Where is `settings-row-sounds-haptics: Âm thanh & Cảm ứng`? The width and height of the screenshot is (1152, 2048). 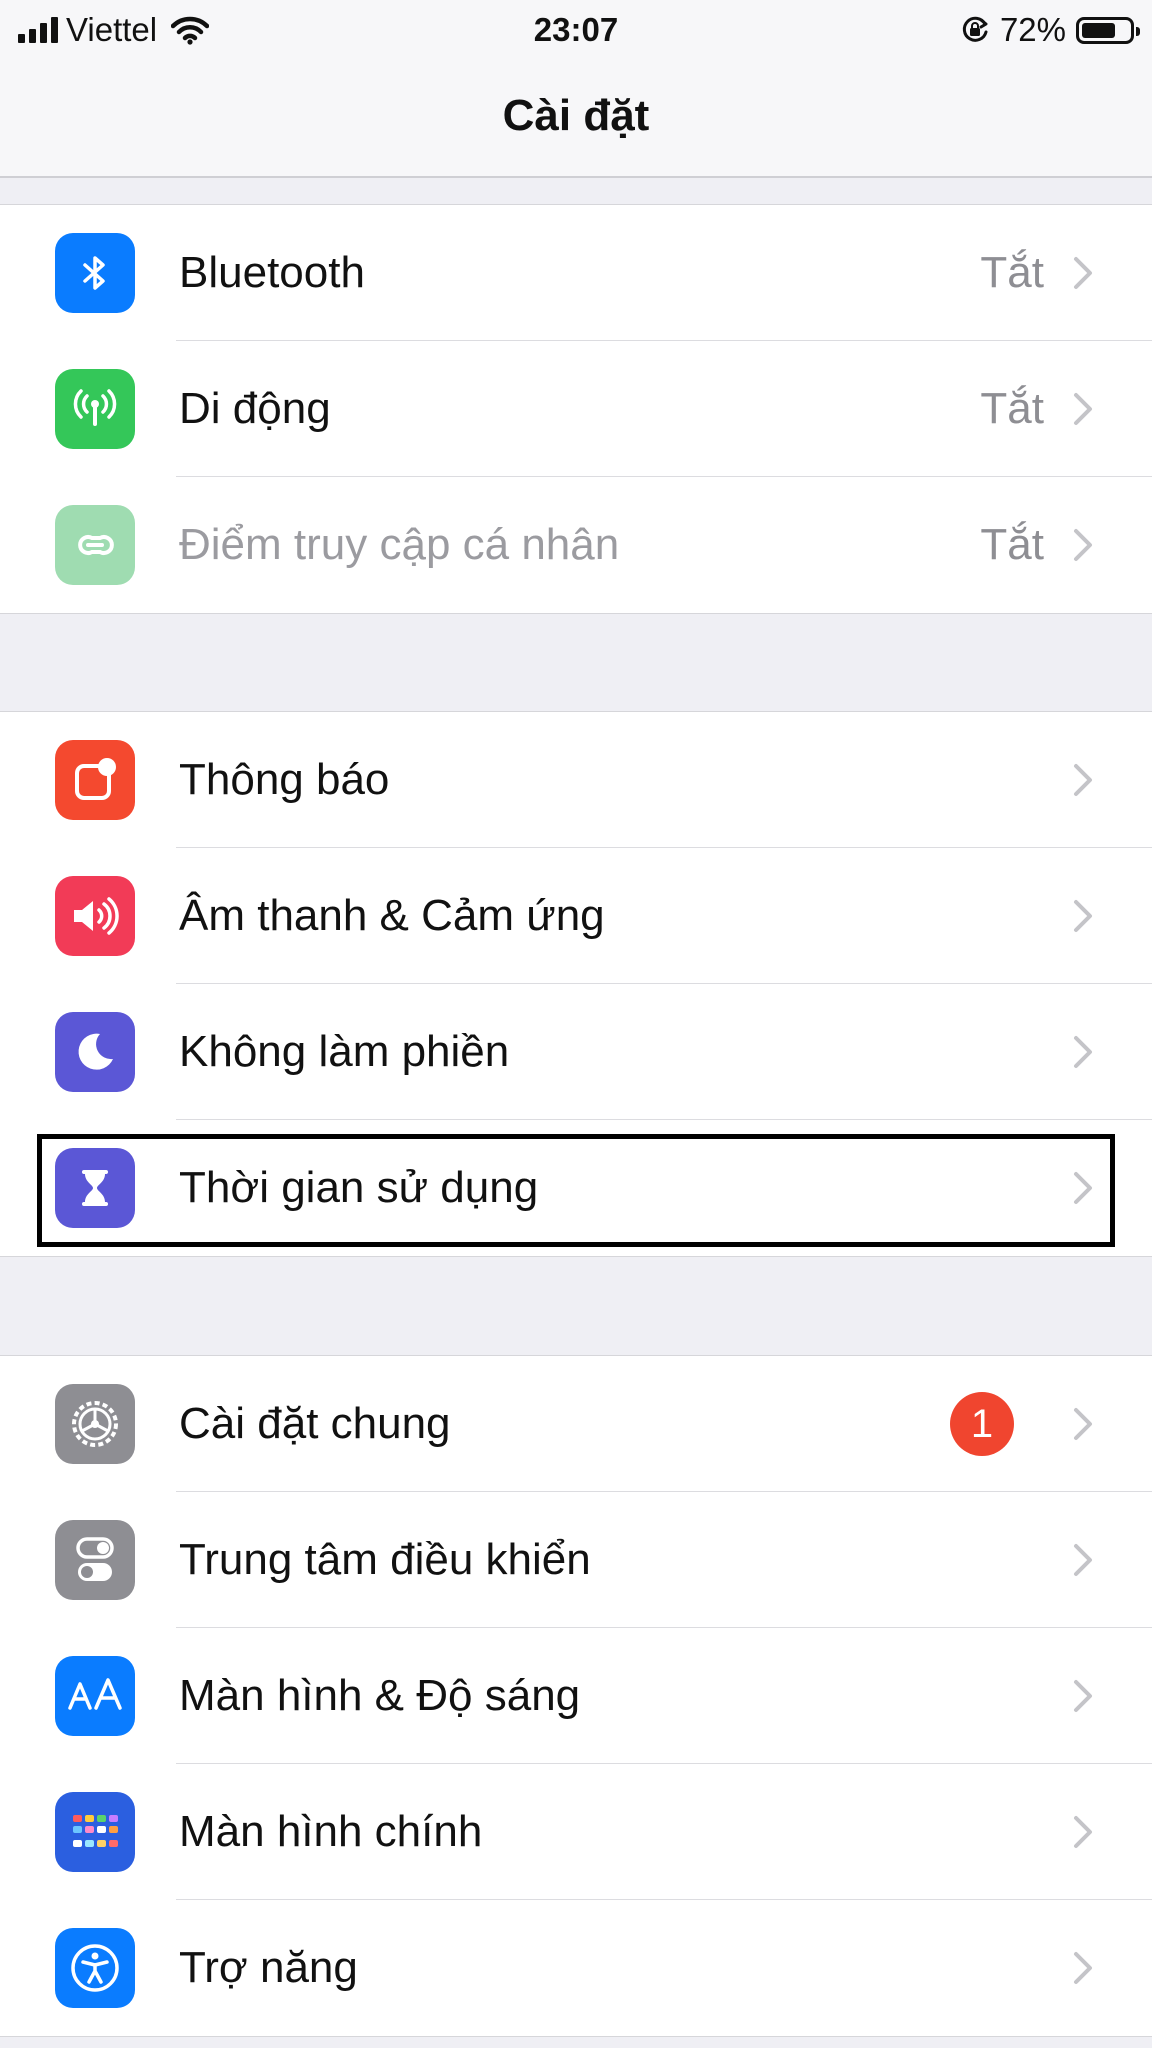
settings-row-sounds-haptics: Âm thanh & Cảm ứng is located at coordinates (576, 916).